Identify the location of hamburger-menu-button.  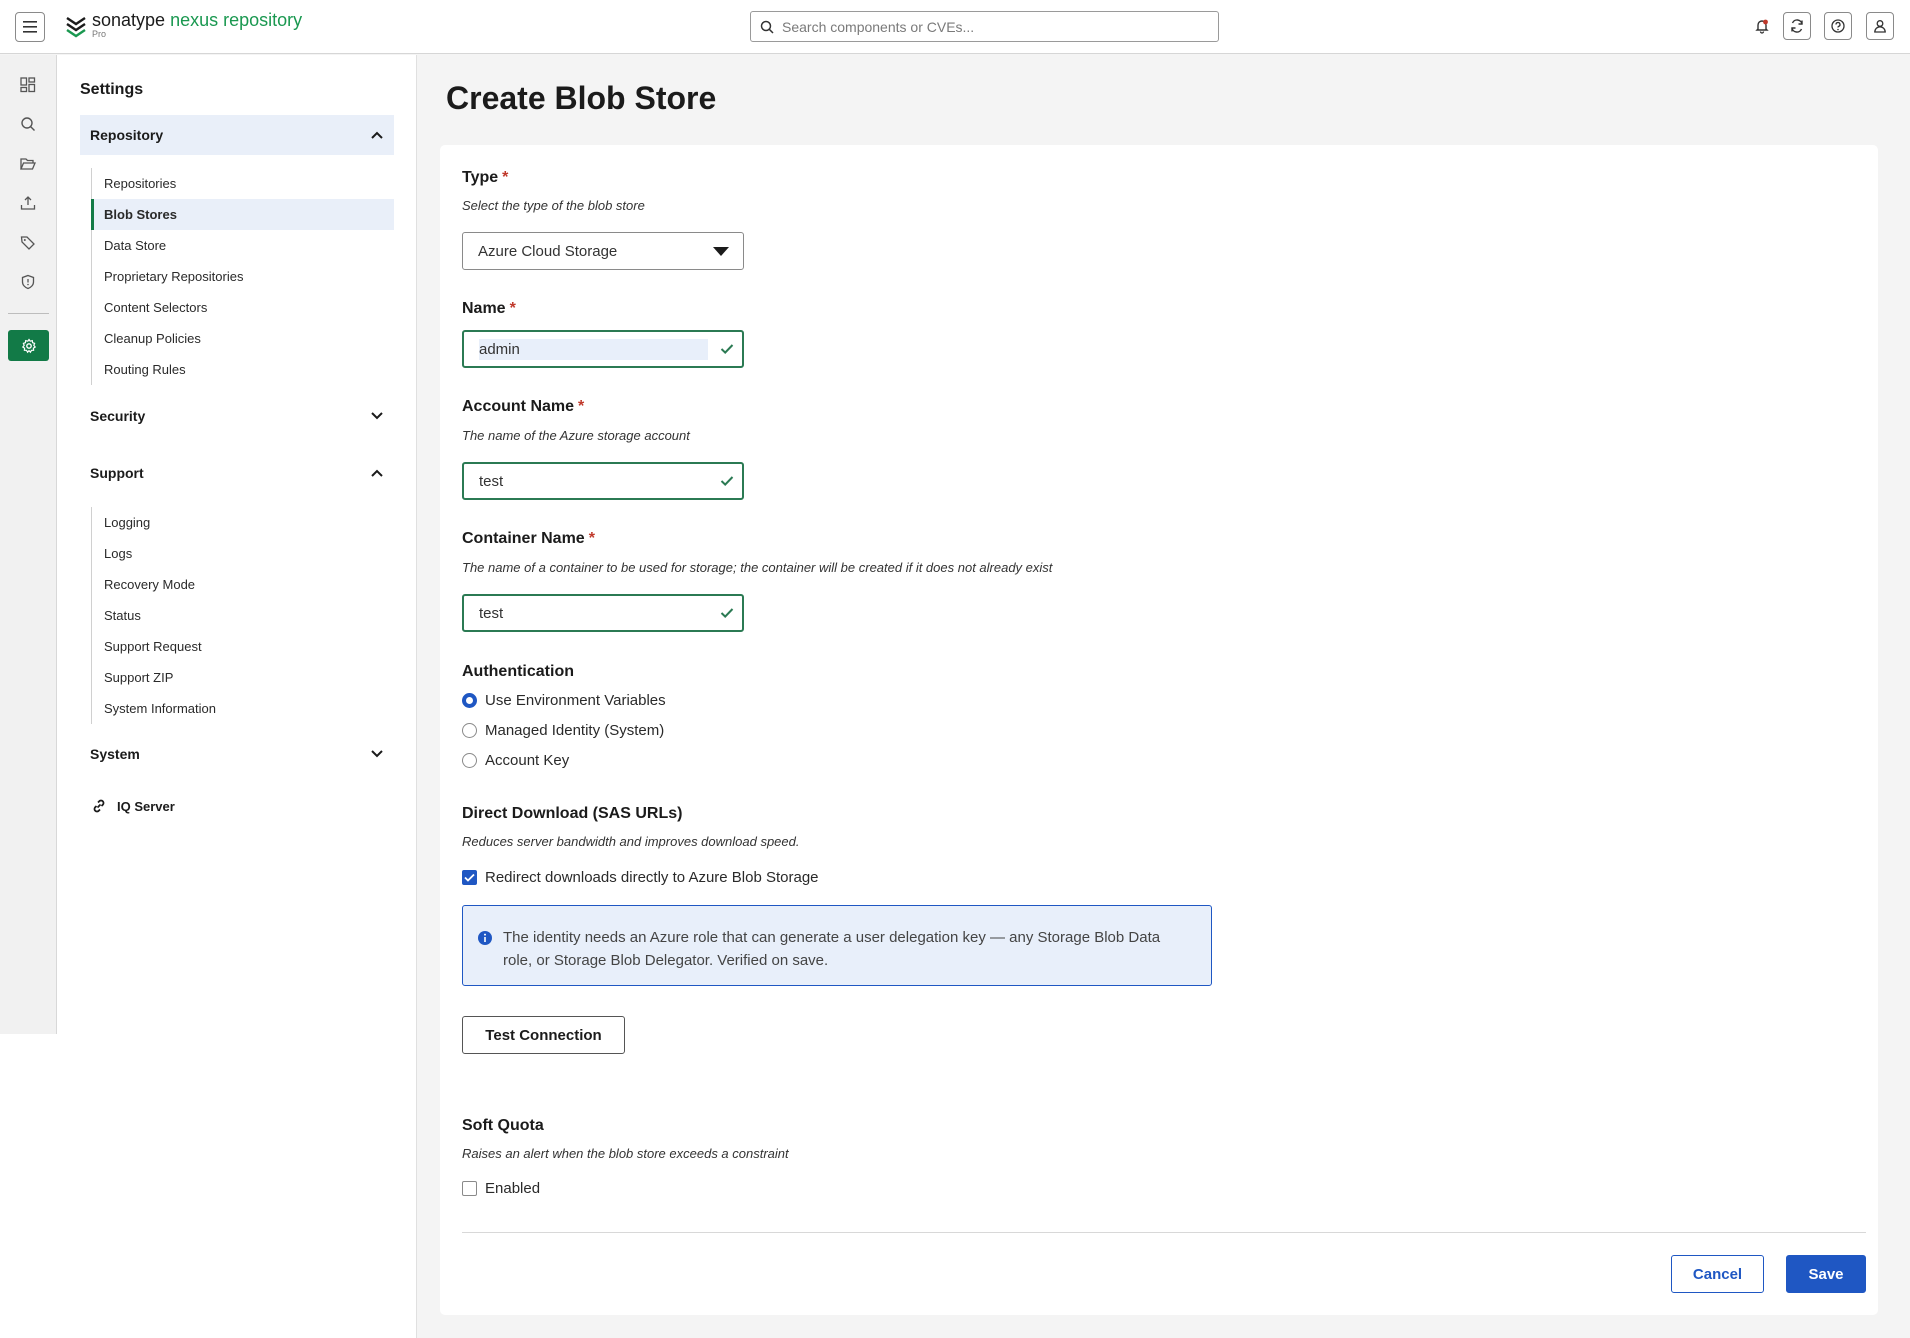
(30, 27).